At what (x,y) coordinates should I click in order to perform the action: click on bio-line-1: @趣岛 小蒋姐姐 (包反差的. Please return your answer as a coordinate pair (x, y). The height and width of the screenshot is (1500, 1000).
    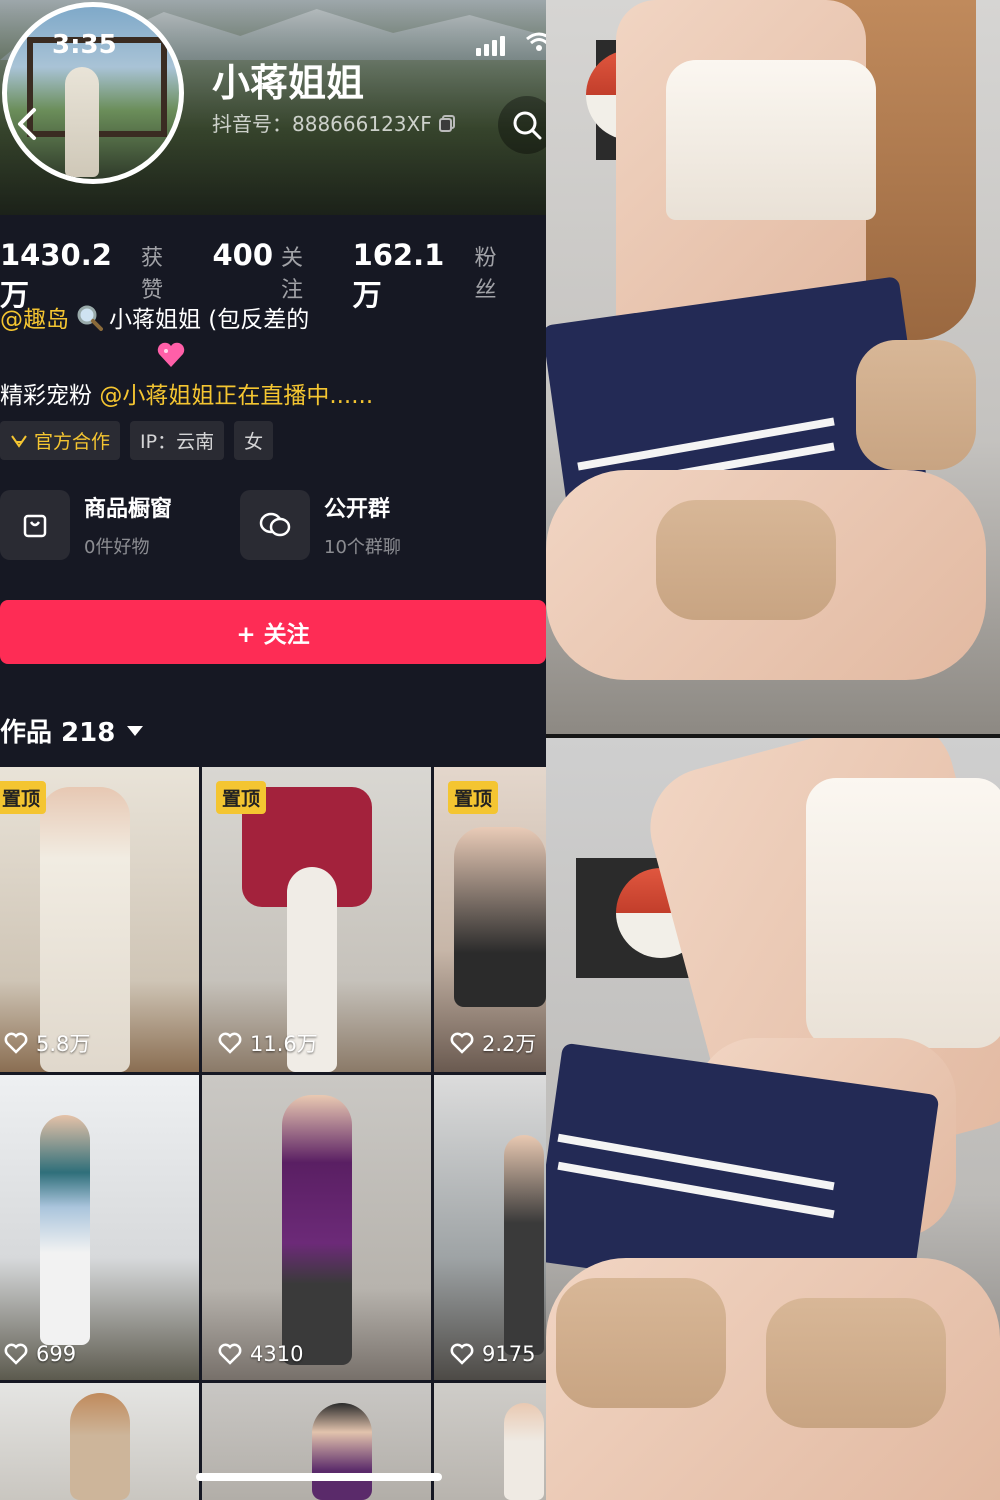
    Looking at the image, I should click on (154, 317).